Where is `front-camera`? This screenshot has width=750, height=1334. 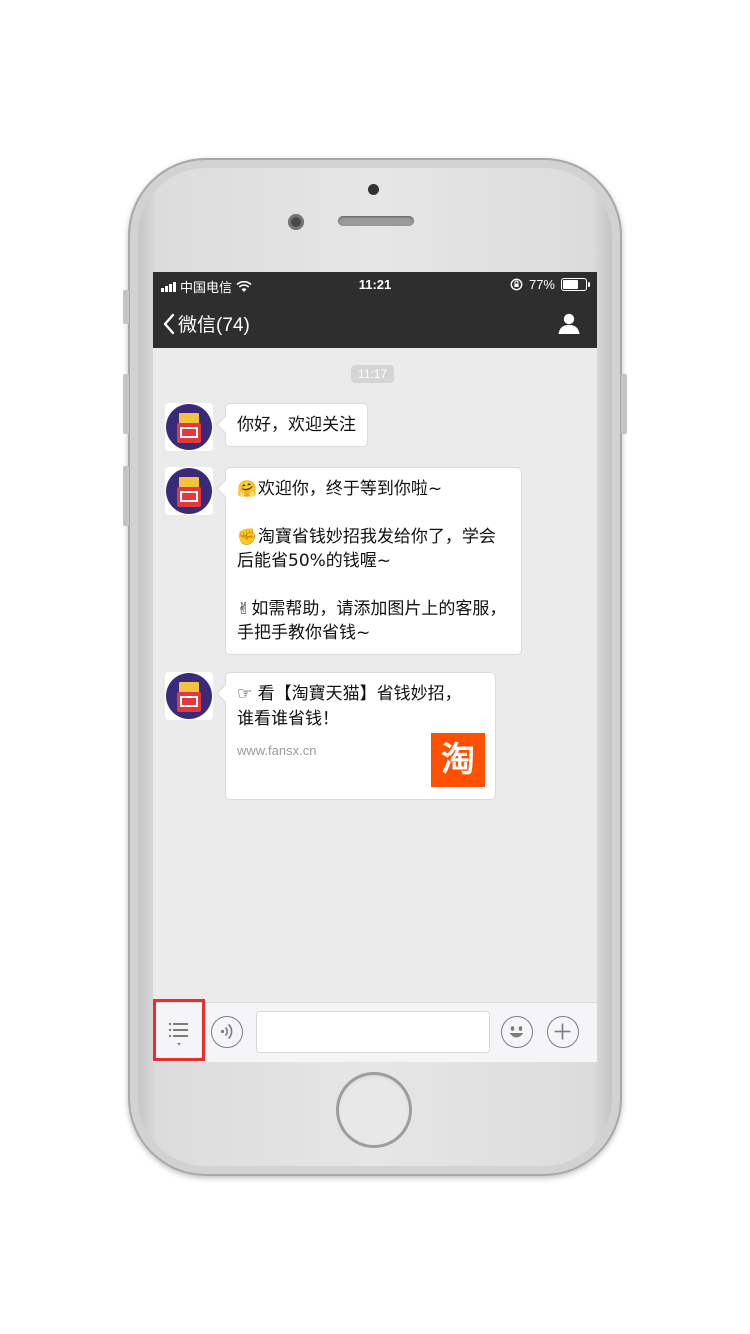 front-camera is located at coordinates (296, 222).